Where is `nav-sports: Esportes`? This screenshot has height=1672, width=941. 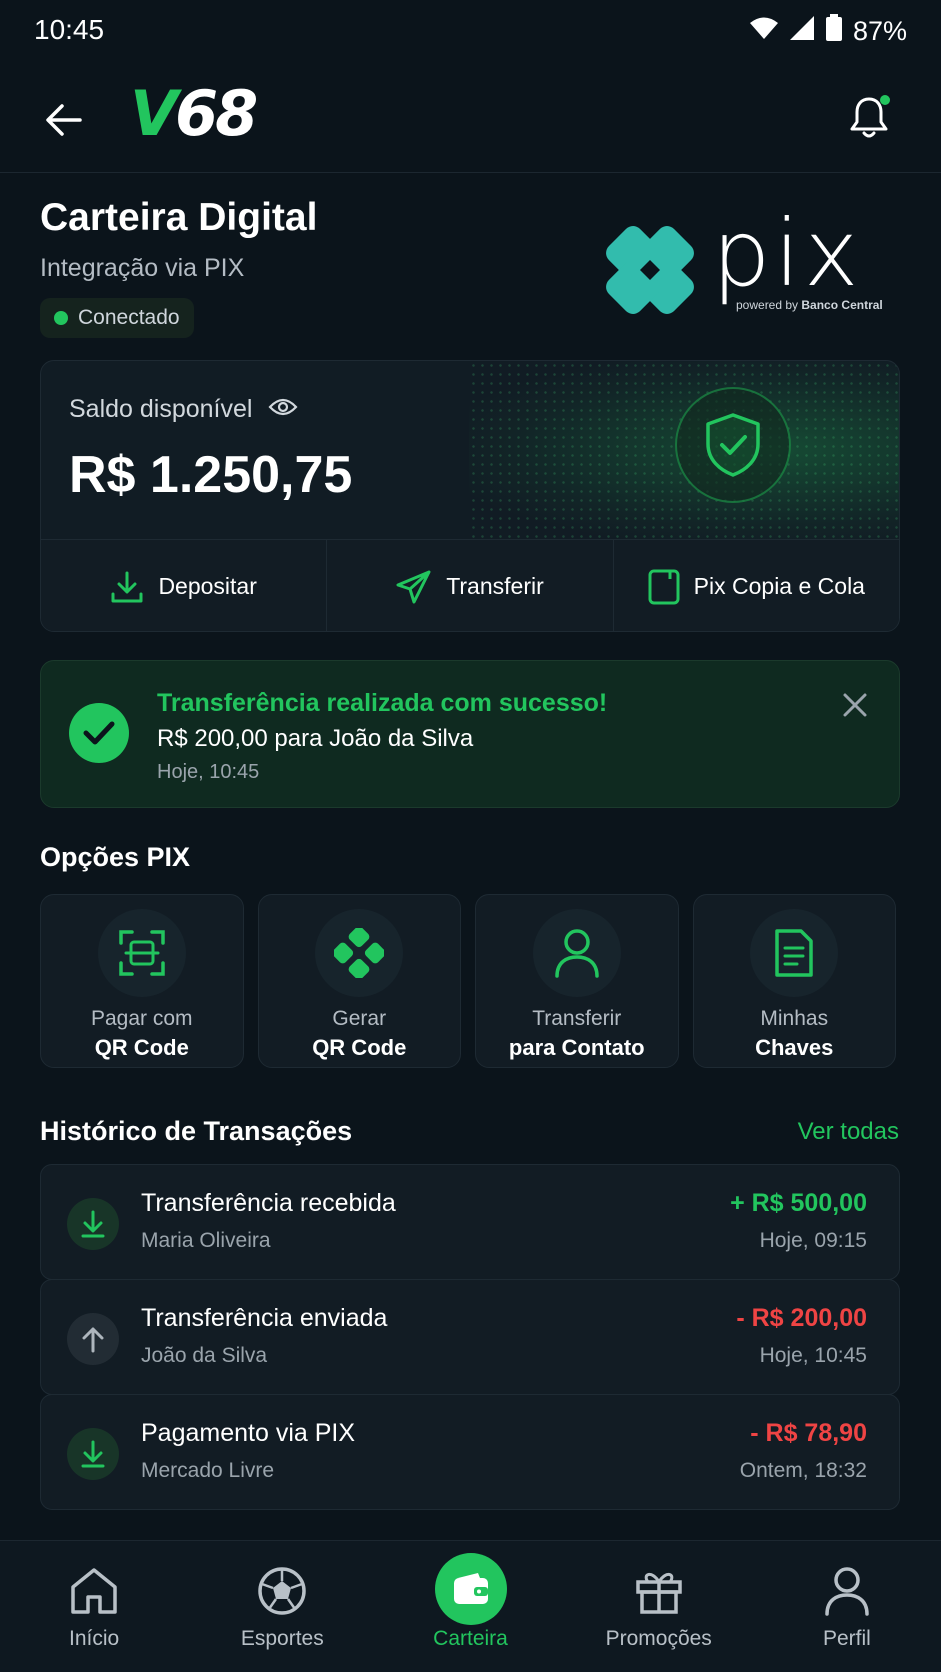
nav-sports: Esportes is located at coordinates (282, 1606).